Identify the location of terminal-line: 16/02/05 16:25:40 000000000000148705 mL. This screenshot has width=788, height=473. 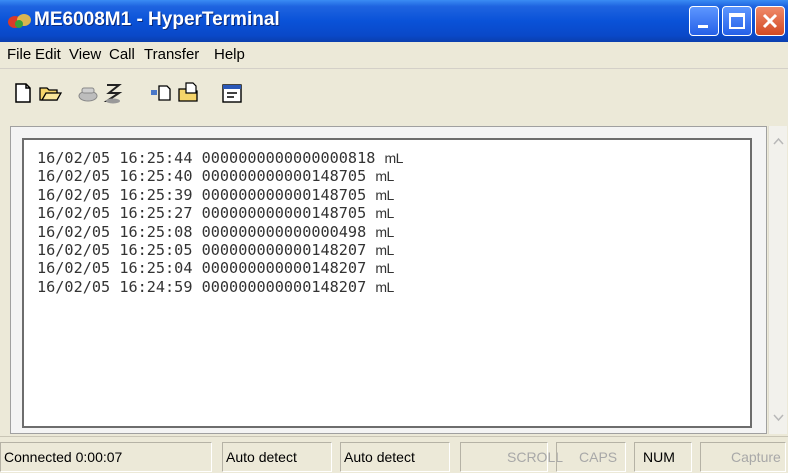
(220, 176).